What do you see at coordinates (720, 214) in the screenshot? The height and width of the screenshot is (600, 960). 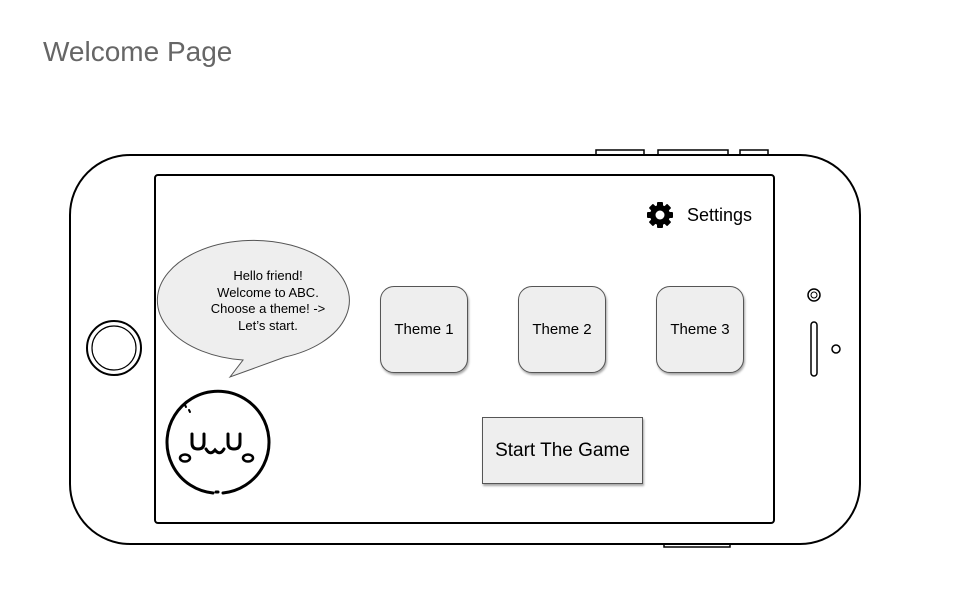 I see `settings-label: Settings` at bounding box center [720, 214].